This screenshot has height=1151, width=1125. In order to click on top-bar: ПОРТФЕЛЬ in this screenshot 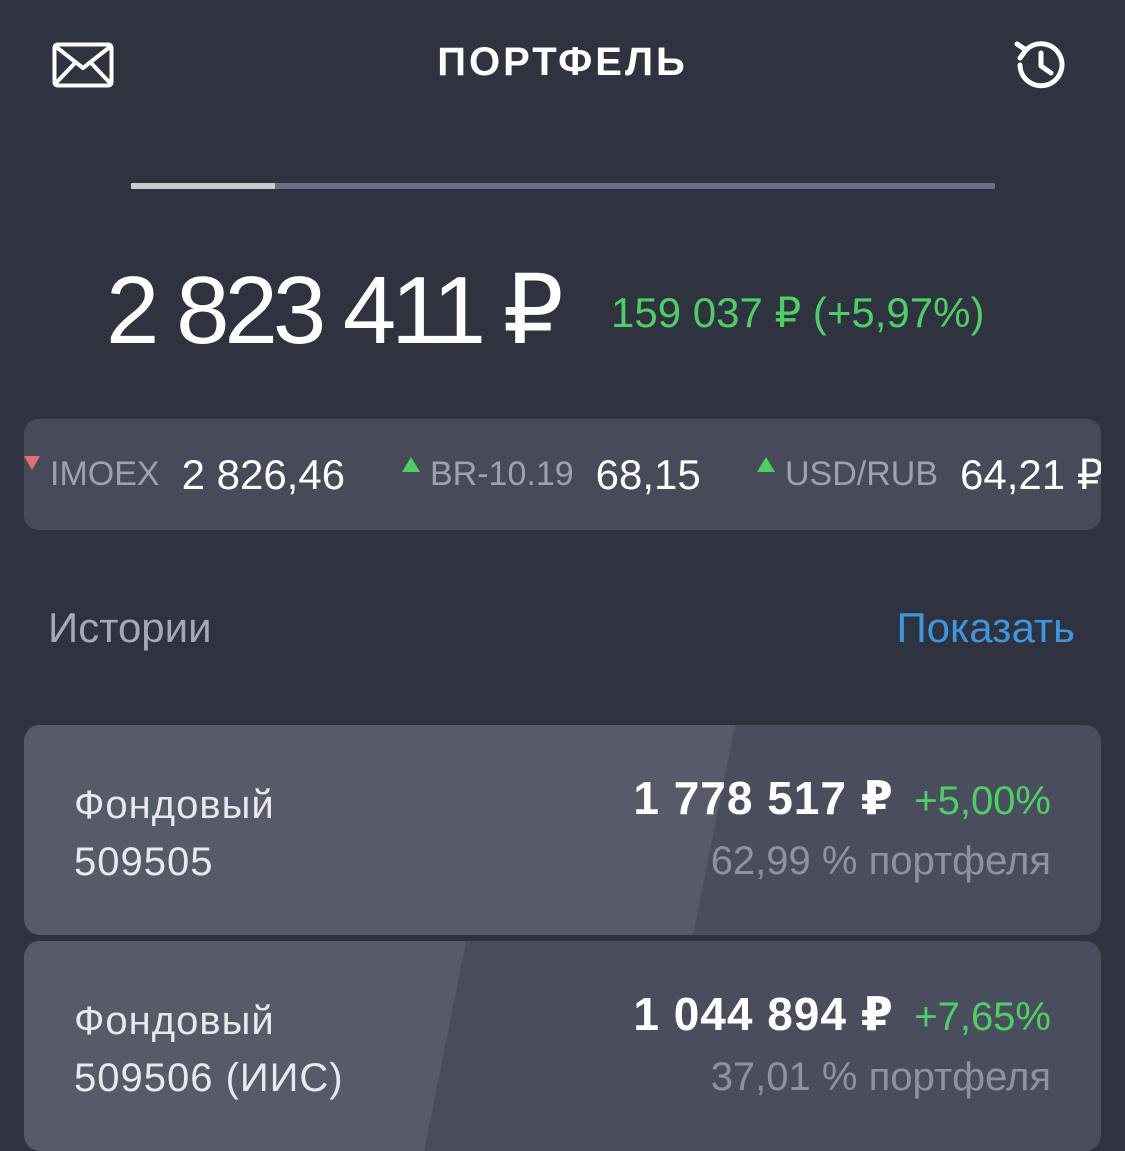, I will do `click(562, 65)`.